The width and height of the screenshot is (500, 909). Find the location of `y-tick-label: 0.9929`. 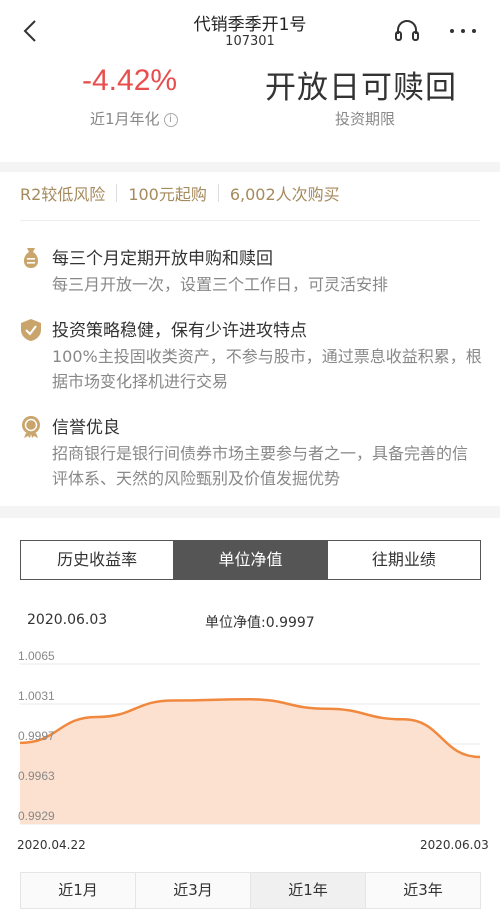

y-tick-label: 0.9929 is located at coordinates (36, 816).